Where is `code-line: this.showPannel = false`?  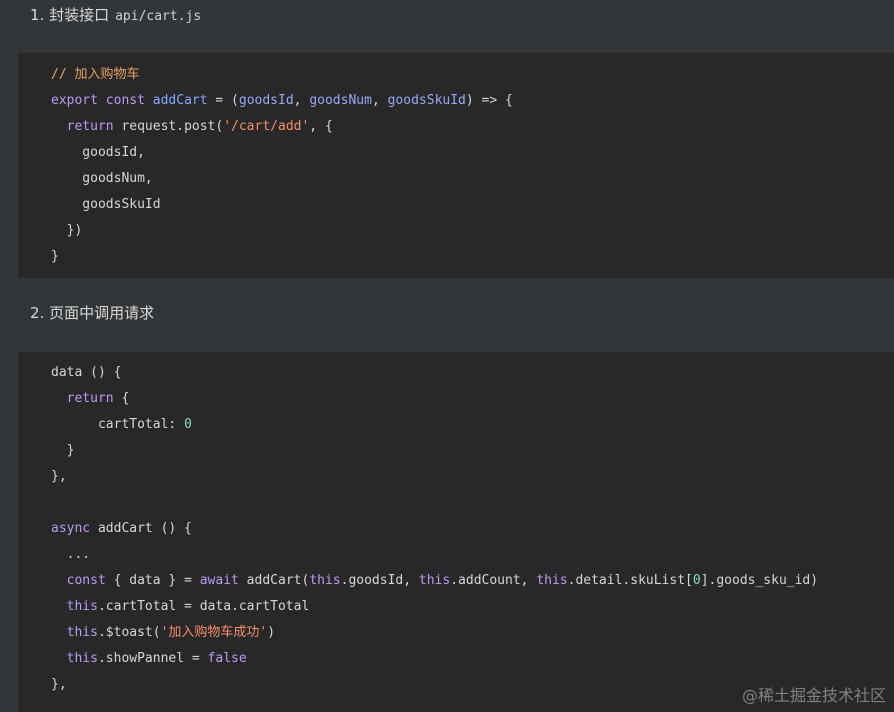 code-line: this.showPannel = false is located at coordinates (149, 659).